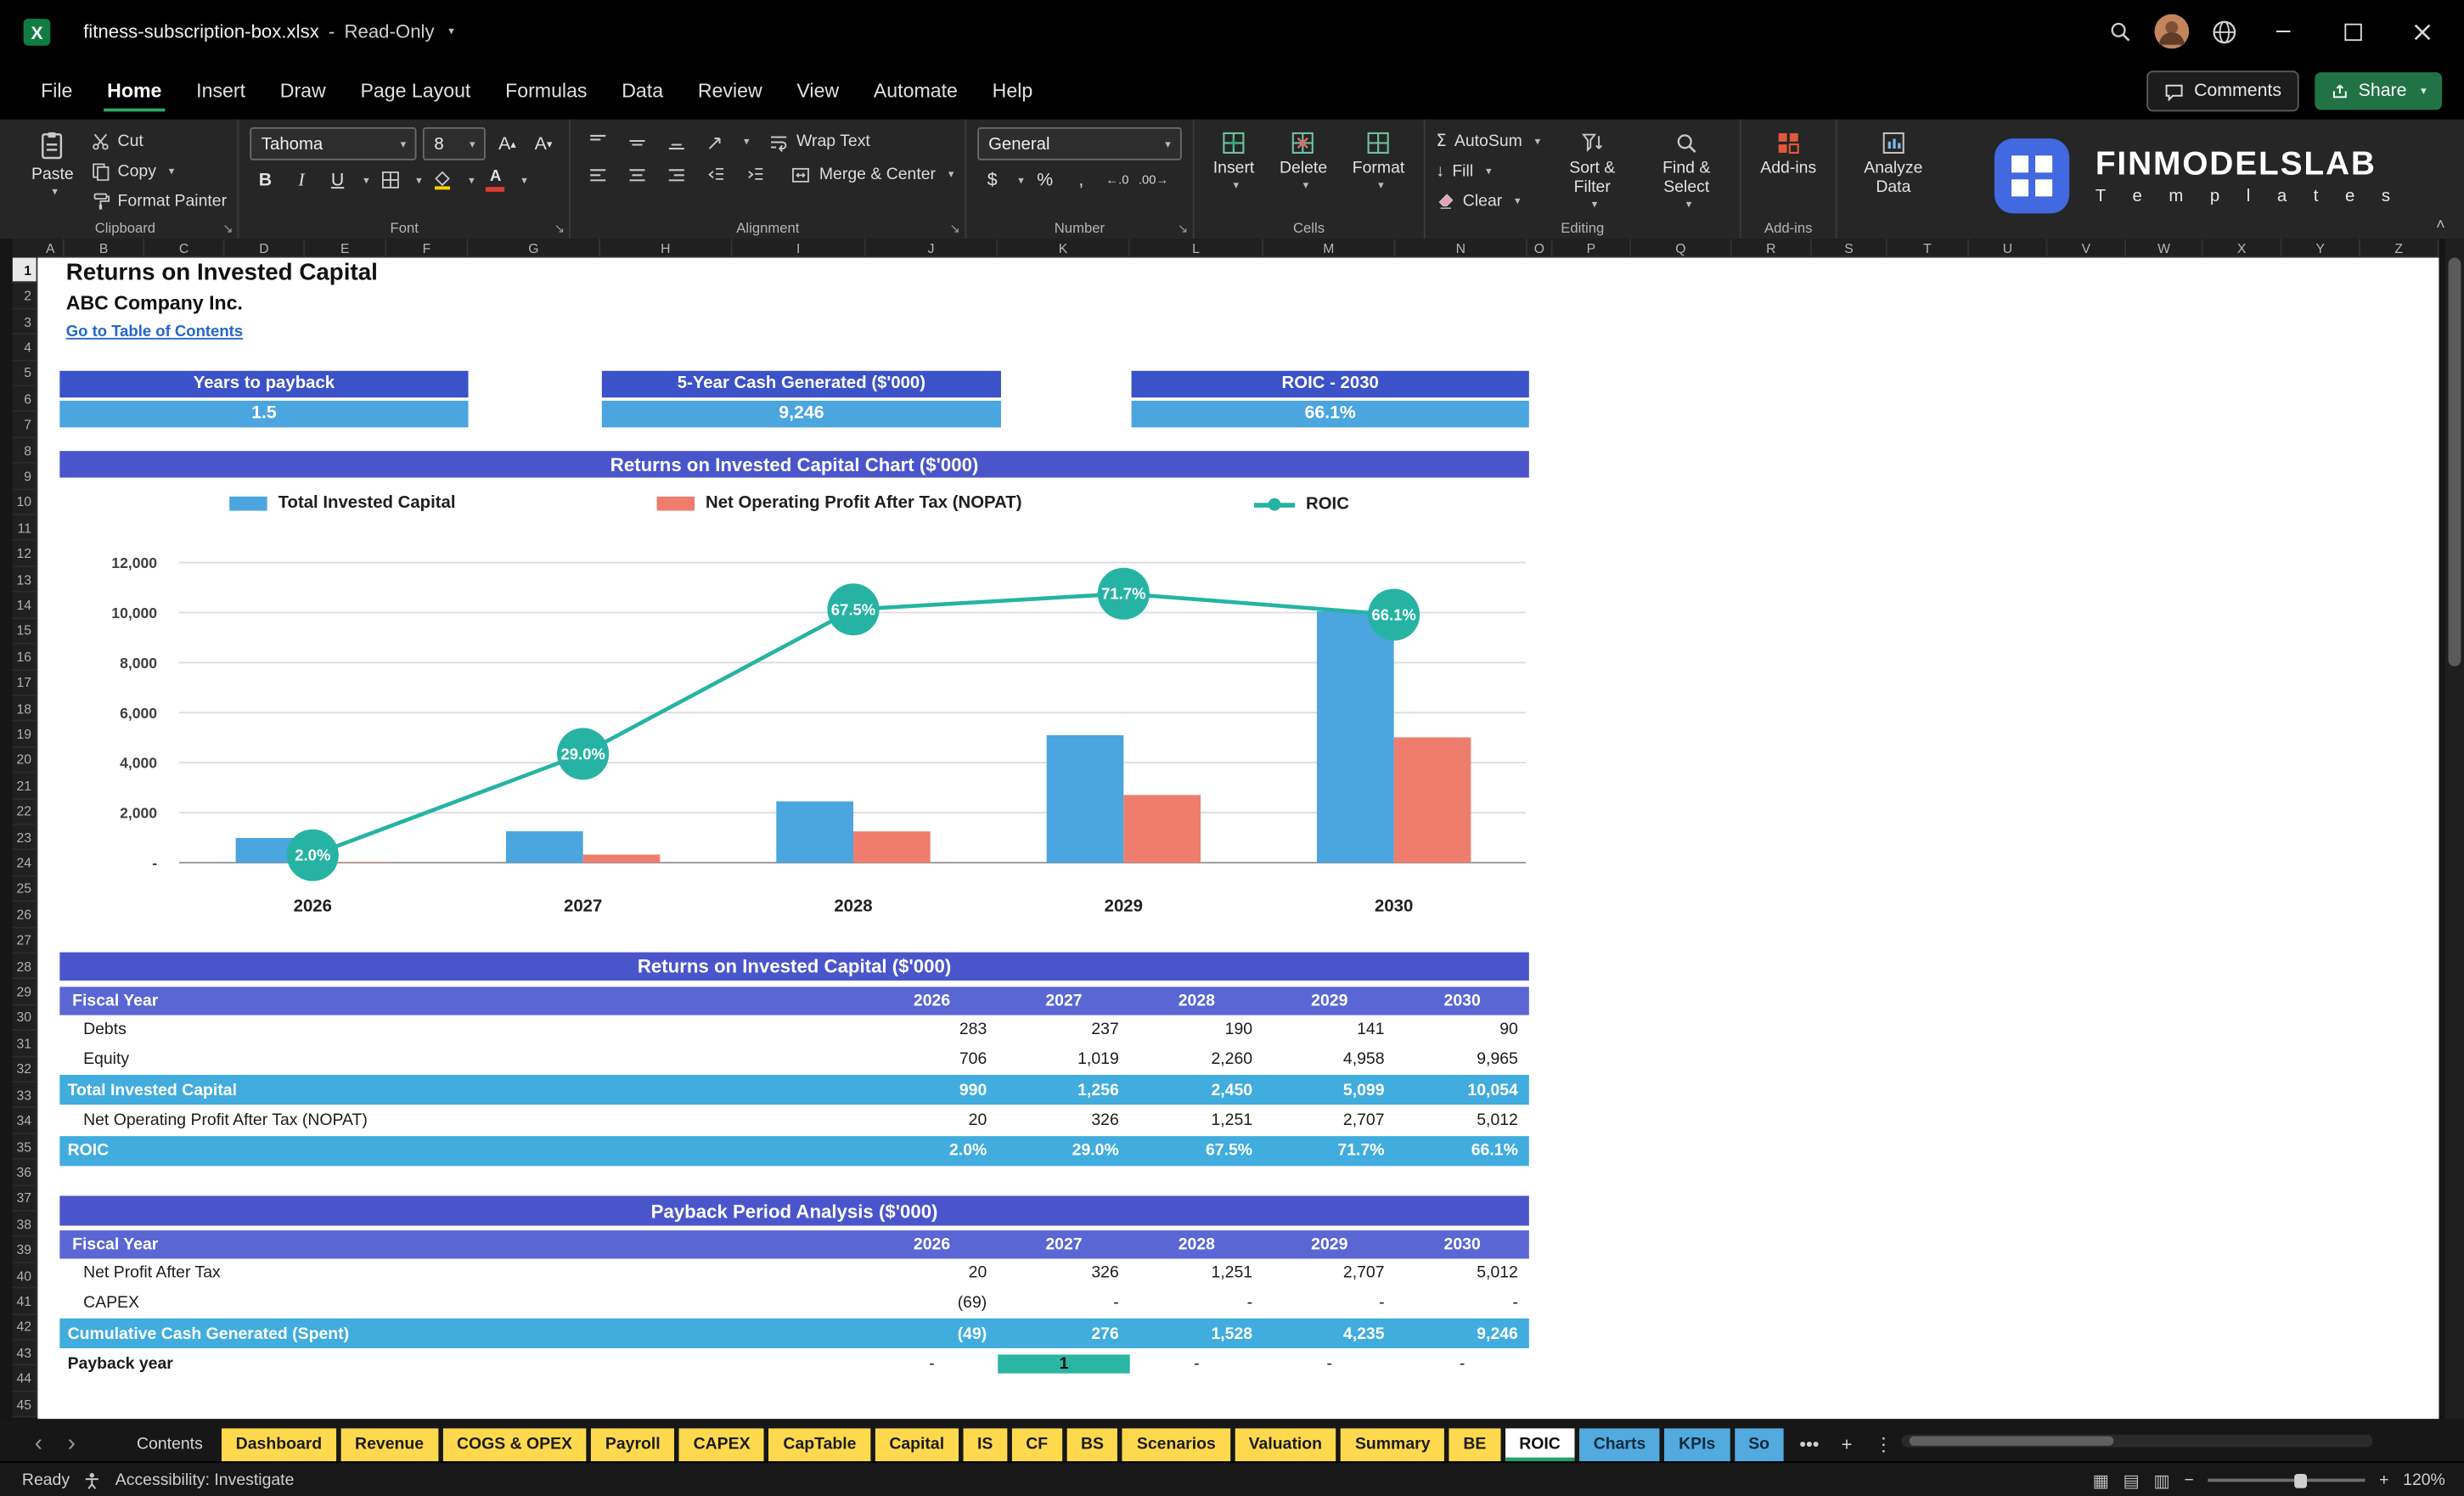 Image resolution: width=2464 pixels, height=1496 pixels. Describe the element at coordinates (819, 1445) in the screenshot. I see `sheet-tab-captable: CapTable` at that location.